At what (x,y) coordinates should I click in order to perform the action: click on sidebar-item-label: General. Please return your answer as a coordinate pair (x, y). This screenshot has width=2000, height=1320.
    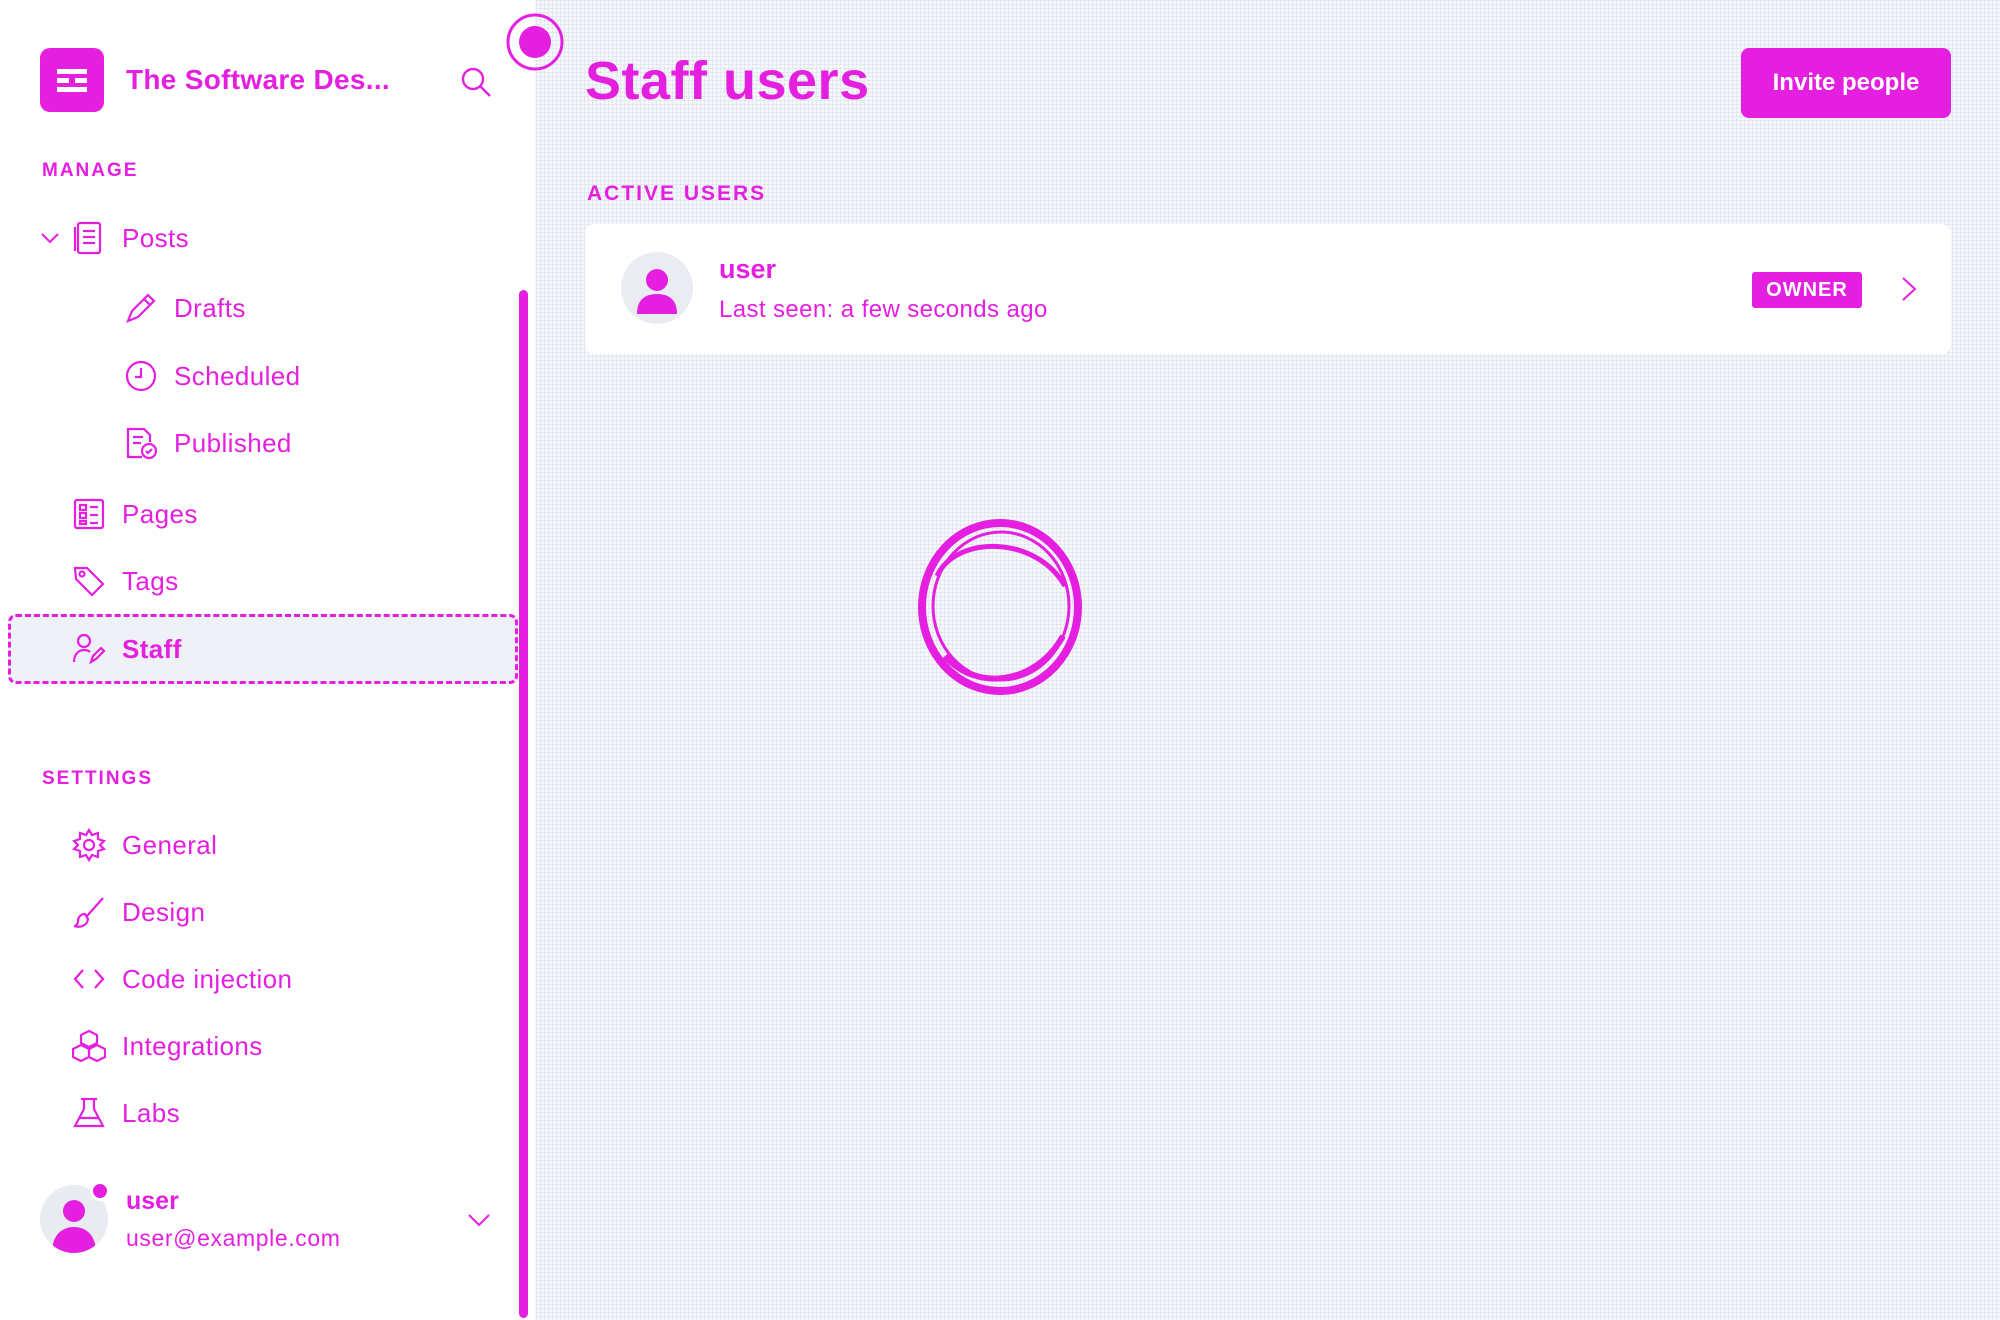
    Looking at the image, I should click on (170, 844).